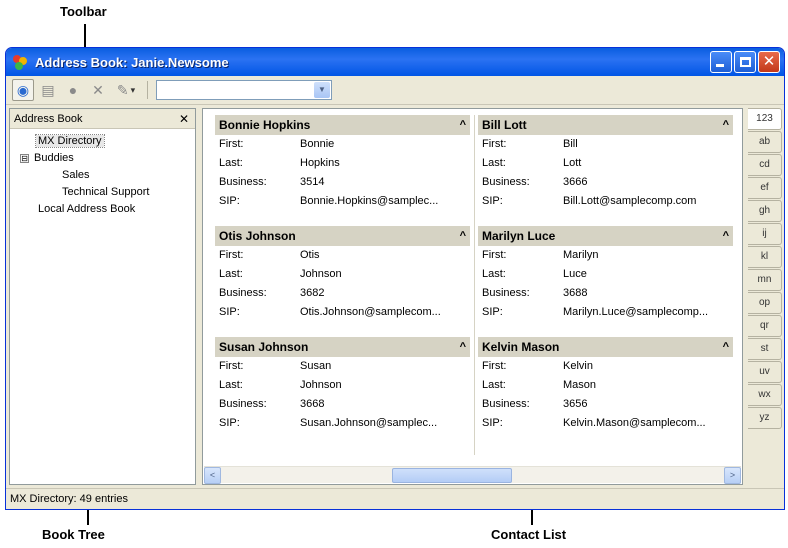 The image size is (788, 548). Describe the element at coordinates (765, 142) in the screenshot. I see `alphabet-tab: ab` at that location.